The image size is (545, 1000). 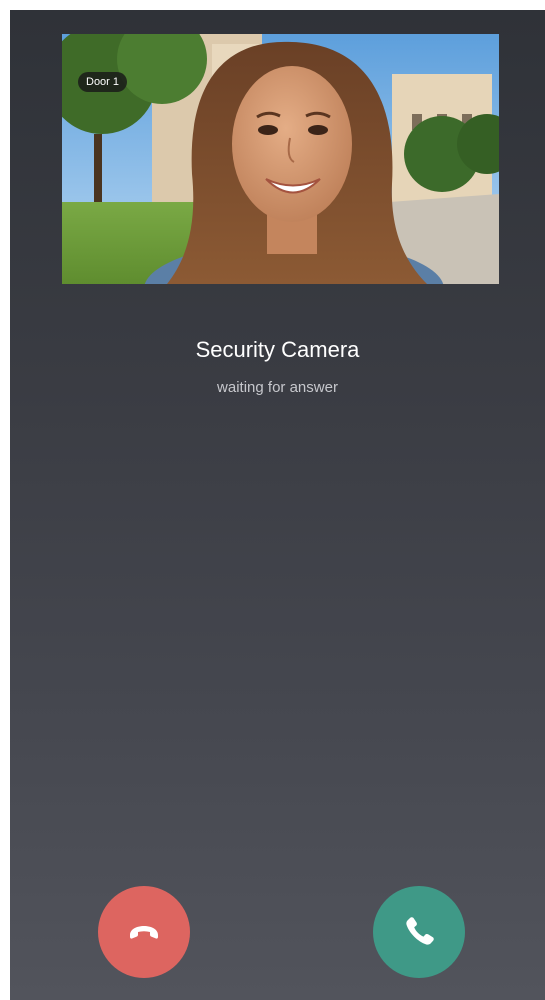 What do you see at coordinates (103, 82) in the screenshot?
I see `camera-label-badge: Door 1` at bounding box center [103, 82].